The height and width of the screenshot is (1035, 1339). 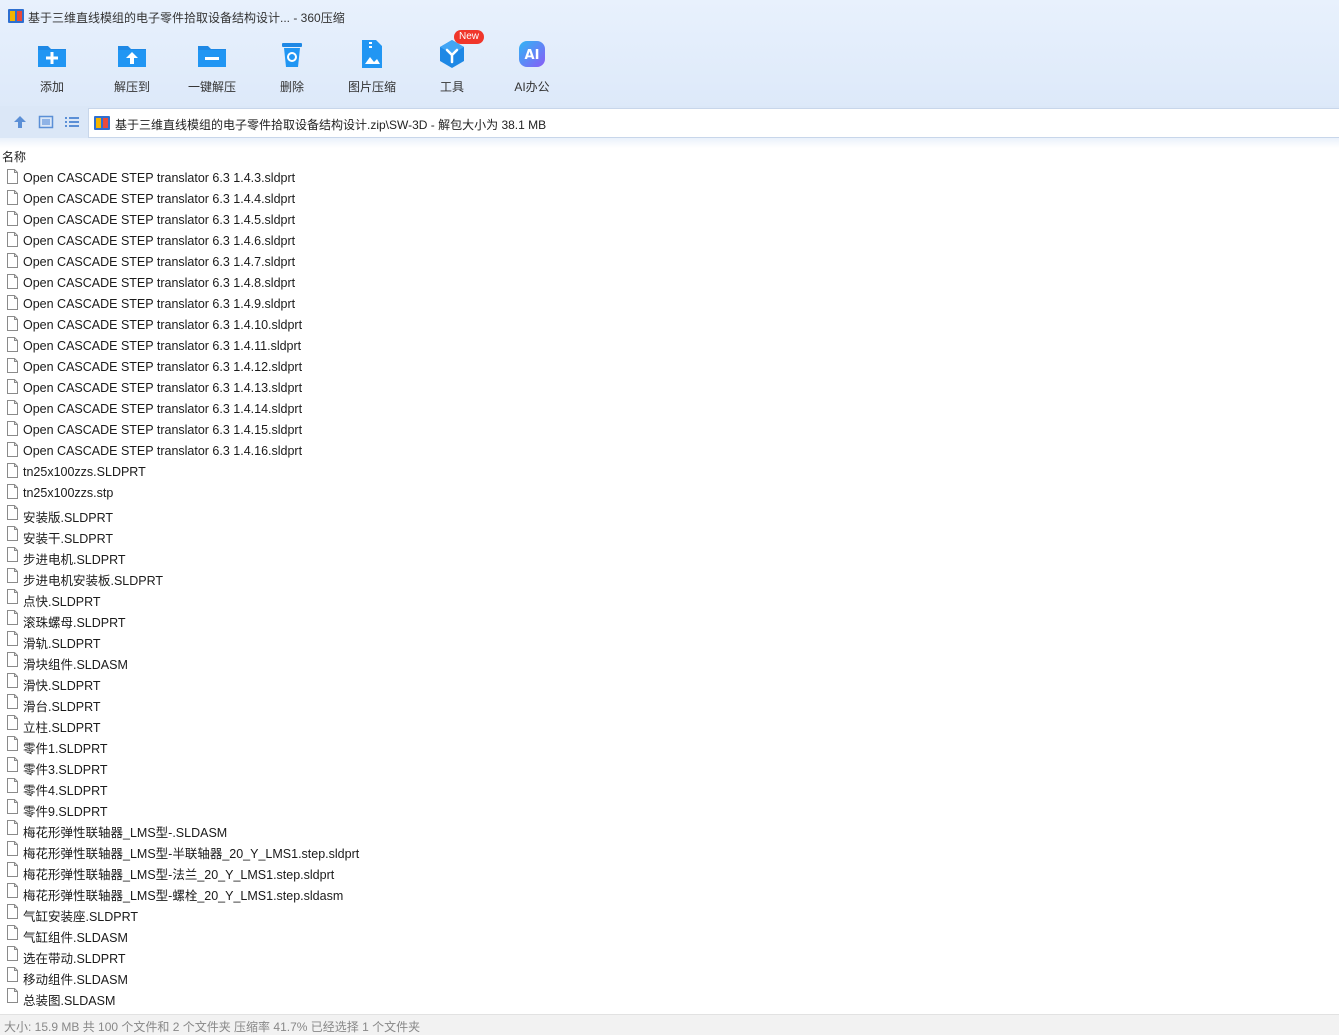 What do you see at coordinates (669, 850) in the screenshot?
I see `file-row: 梅花形弹性联轴器_LMS型-半联轴器_20_Y_LMS1.step.sldprt` at bounding box center [669, 850].